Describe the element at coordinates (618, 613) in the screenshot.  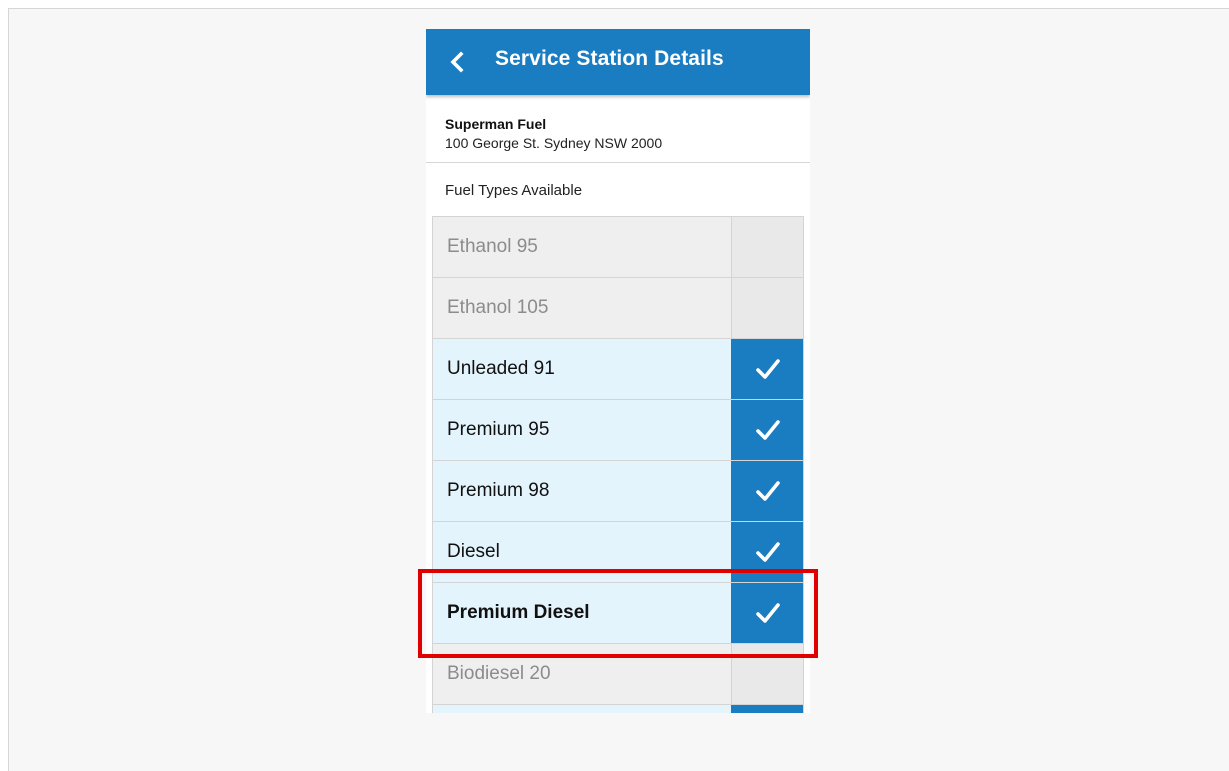
I see `fuel-type-row: Premium Diesel` at that location.